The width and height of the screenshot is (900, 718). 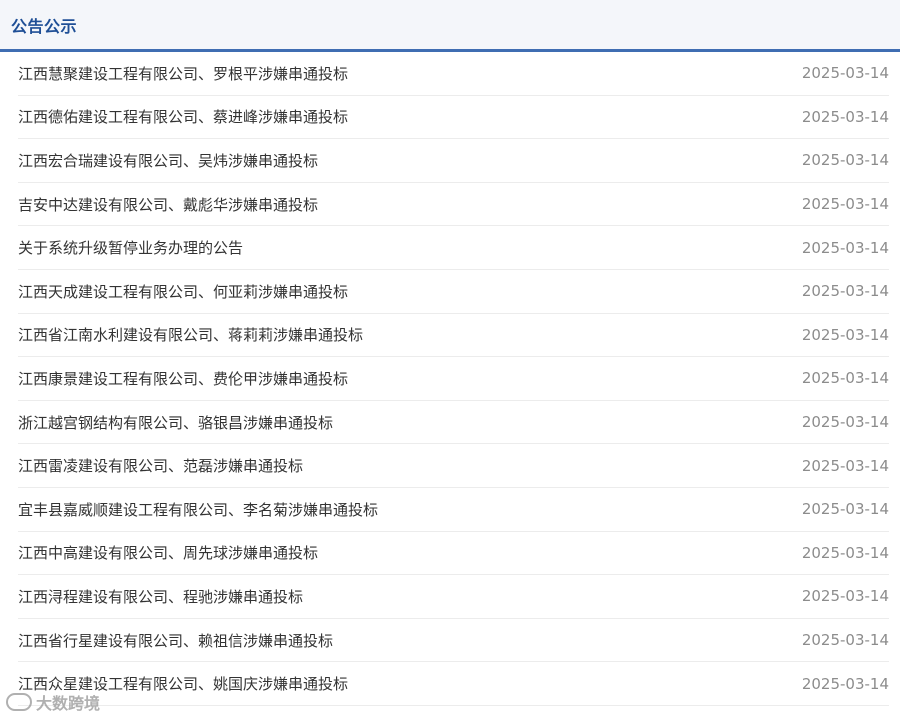 I want to click on notice-title: 江西省行星建设有限公司、赖祖信涉嫌串通投标, so click(x=175, y=640).